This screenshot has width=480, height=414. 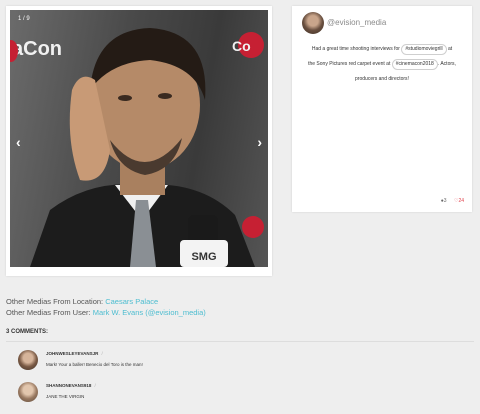 What do you see at coordinates (240, 341) in the screenshot?
I see `comments-divider` at bounding box center [240, 341].